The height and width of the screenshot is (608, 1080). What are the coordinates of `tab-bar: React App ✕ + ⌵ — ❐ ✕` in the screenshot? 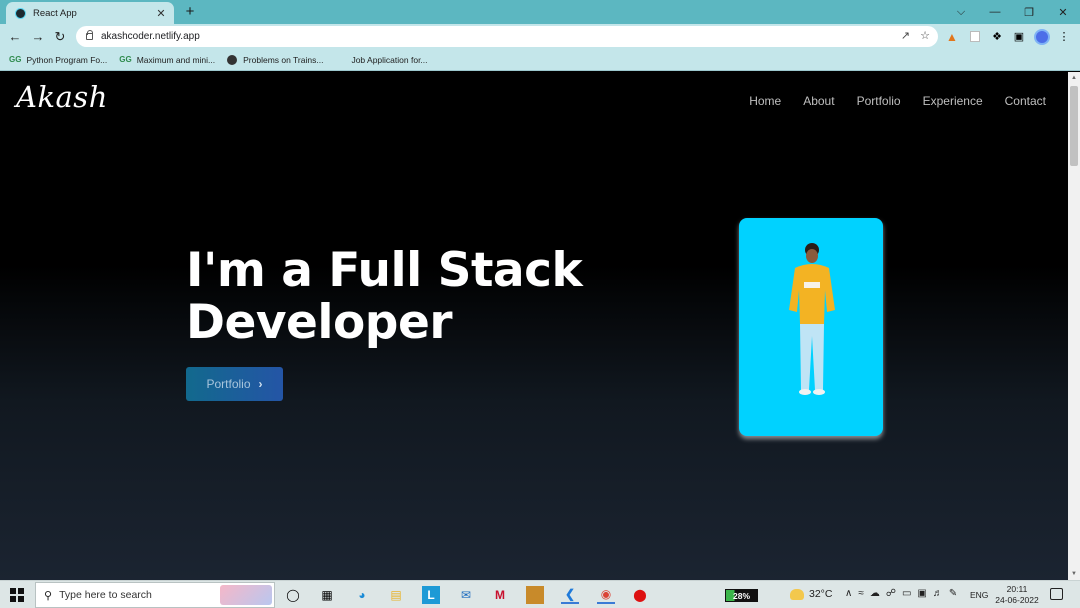 It's located at (540, 12).